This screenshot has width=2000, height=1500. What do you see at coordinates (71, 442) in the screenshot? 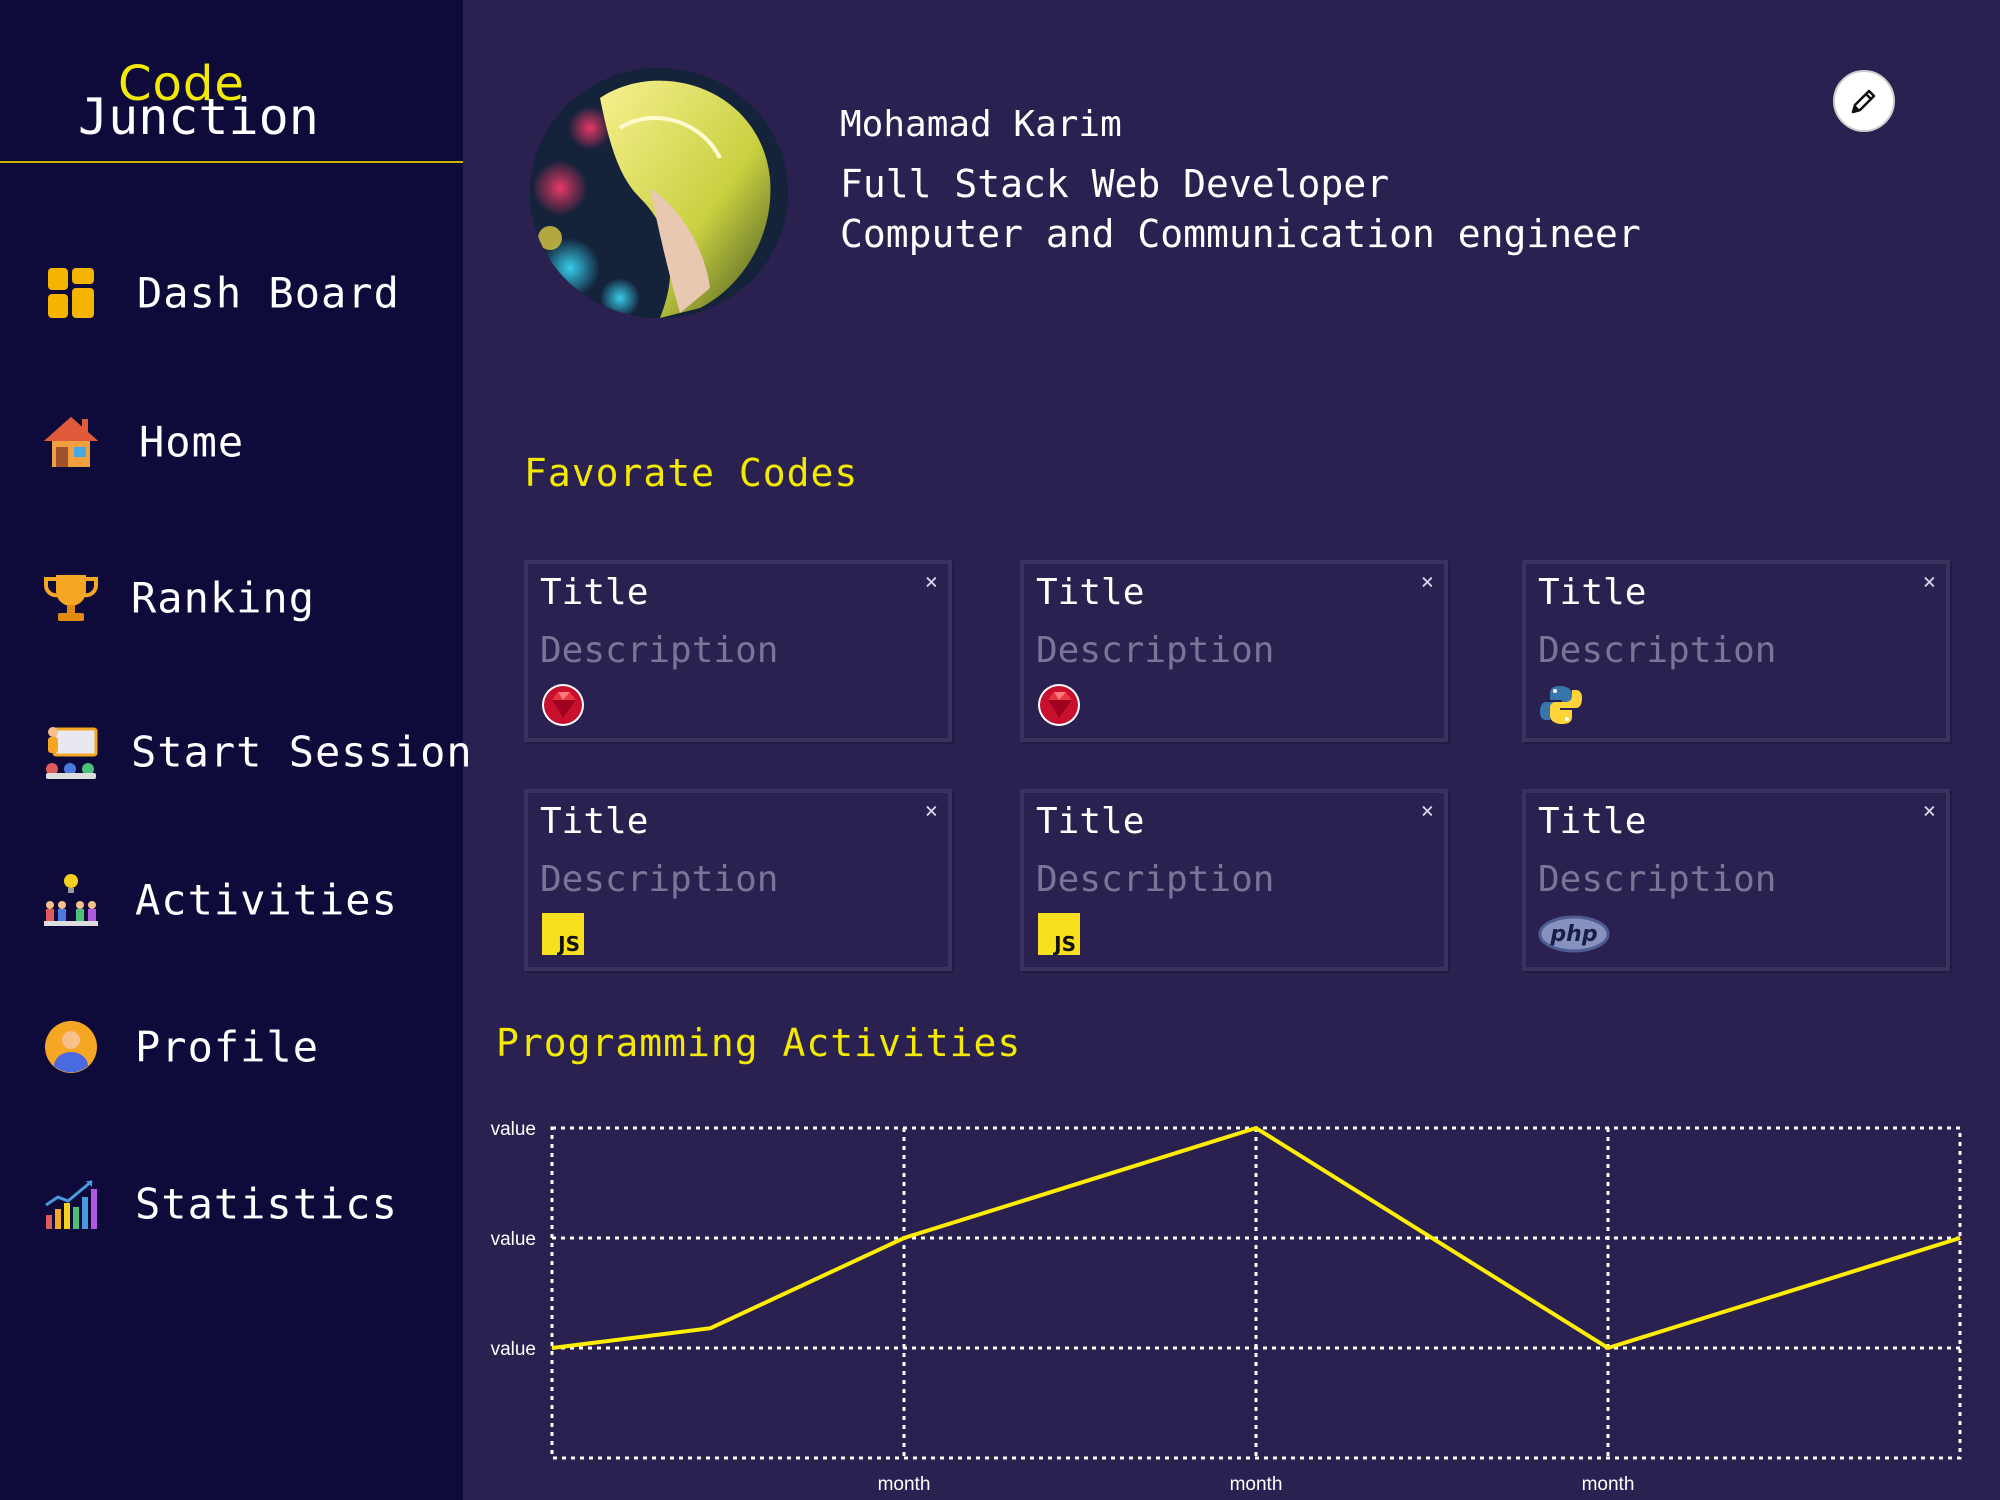
I see `house-icon` at bounding box center [71, 442].